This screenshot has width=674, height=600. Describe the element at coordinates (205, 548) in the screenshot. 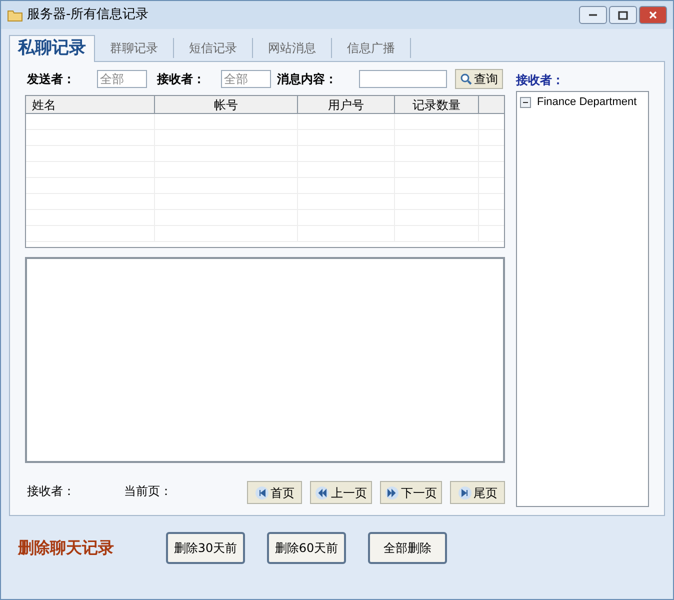

I see `delete-button: 删除30天前` at that location.